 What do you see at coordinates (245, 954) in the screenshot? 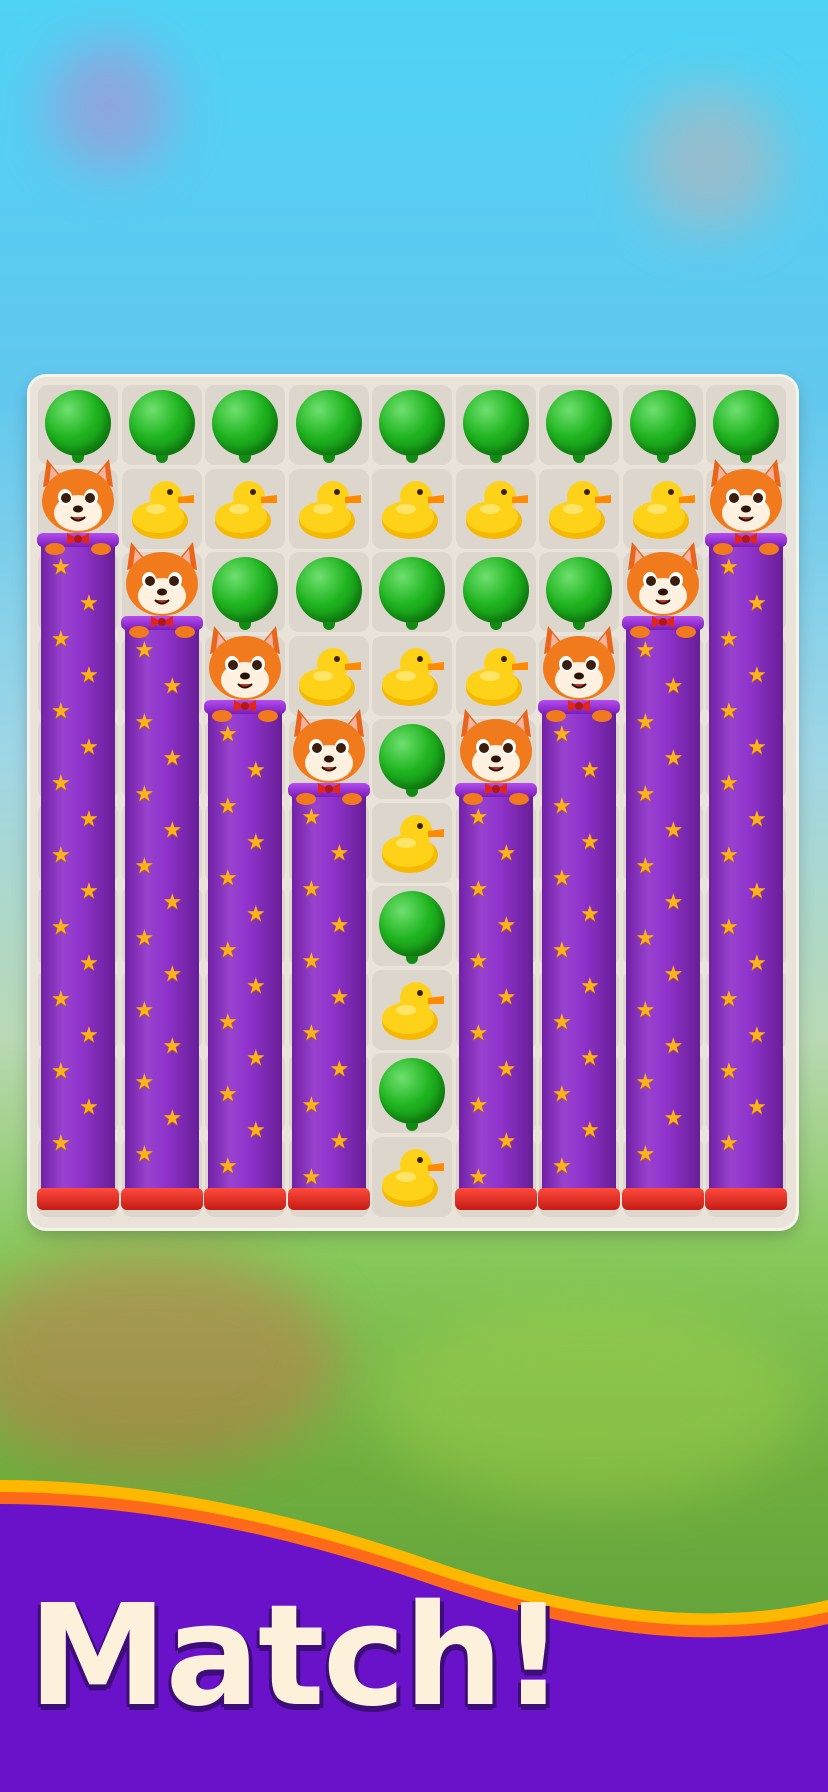
I see `star-pillar: ★ ★ ★ ★ ★ ★ ★ ★ ★ ★ ★ ★ ★` at bounding box center [245, 954].